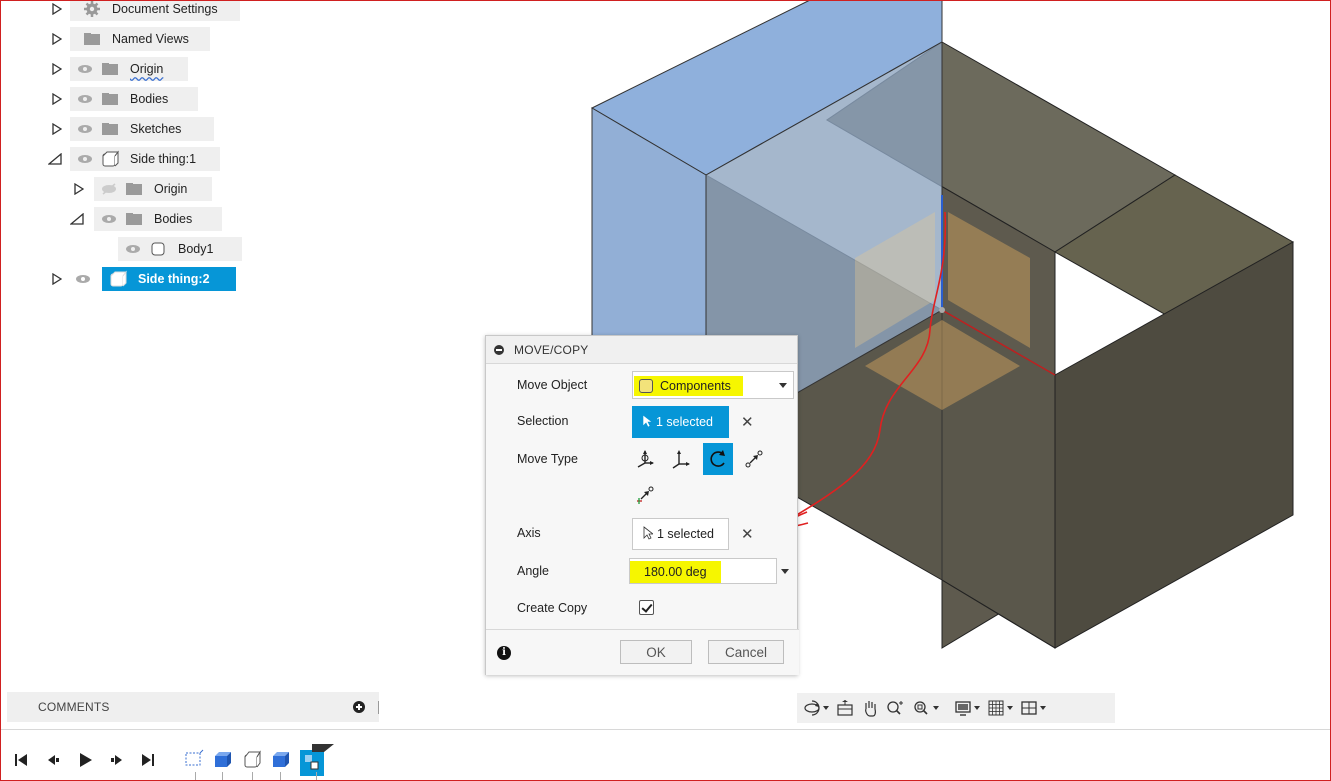 The width and height of the screenshot is (1331, 781). What do you see at coordinates (718, 459) in the screenshot?
I see `rotate-icon` at bounding box center [718, 459].